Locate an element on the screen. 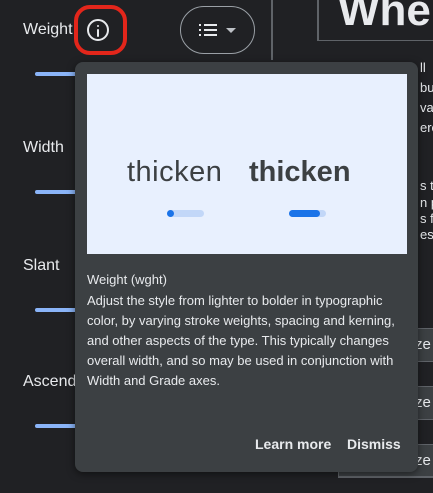 Image resolution: width=433 pixels, height=493 pixels. preview-light-word: thicken is located at coordinates (175, 172).